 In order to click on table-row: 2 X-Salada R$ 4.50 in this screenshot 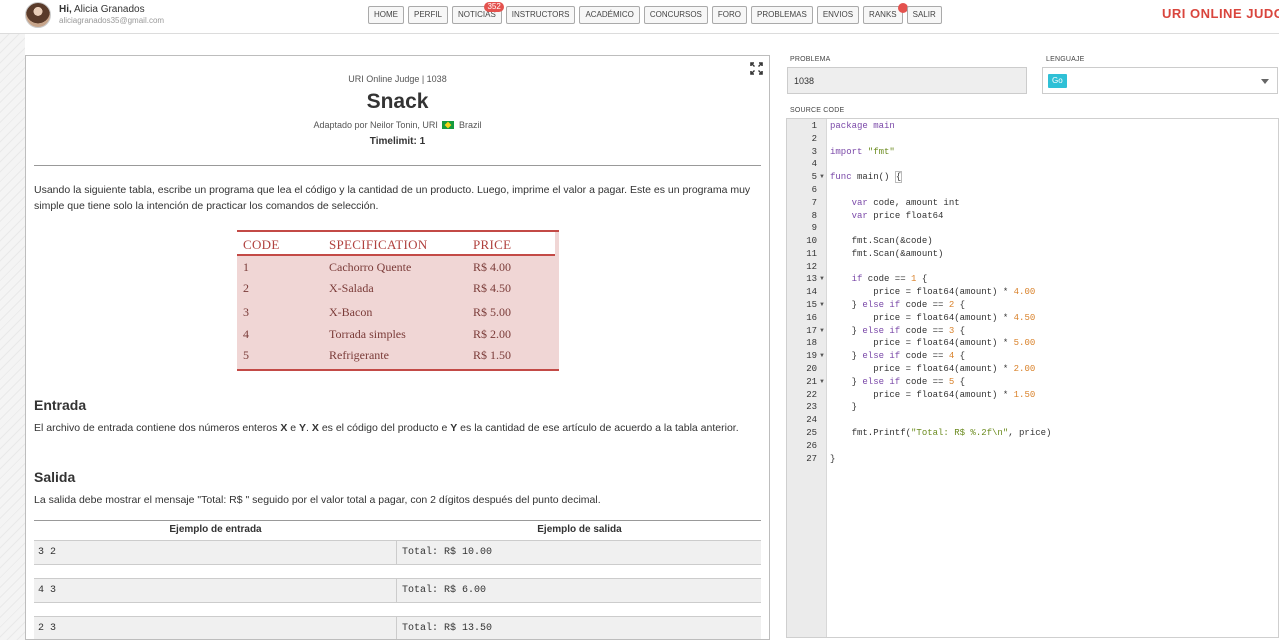, I will do `click(397, 289)`.